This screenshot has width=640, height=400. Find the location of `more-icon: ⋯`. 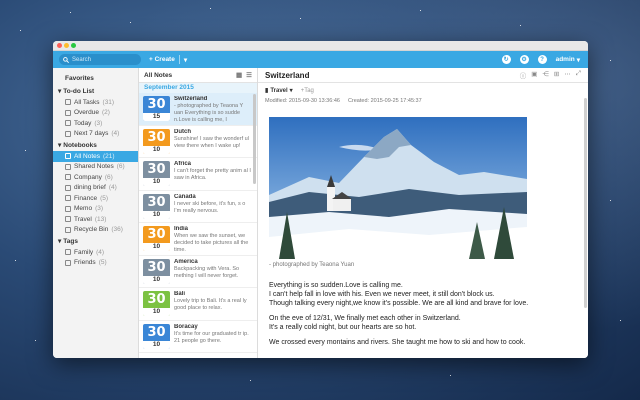

more-icon: ⋯ is located at coordinates (567, 75).